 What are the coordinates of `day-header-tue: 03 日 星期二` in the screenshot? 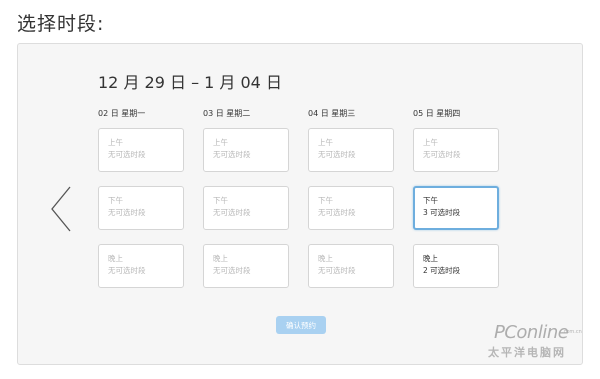 It's located at (227, 113).